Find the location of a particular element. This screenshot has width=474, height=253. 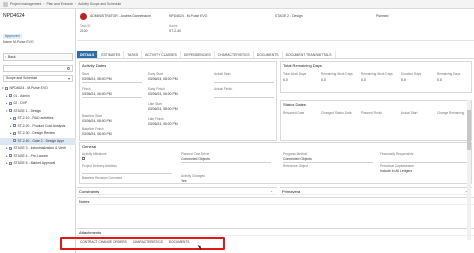

financially-responsible-field is located at coordinates (424, 162).